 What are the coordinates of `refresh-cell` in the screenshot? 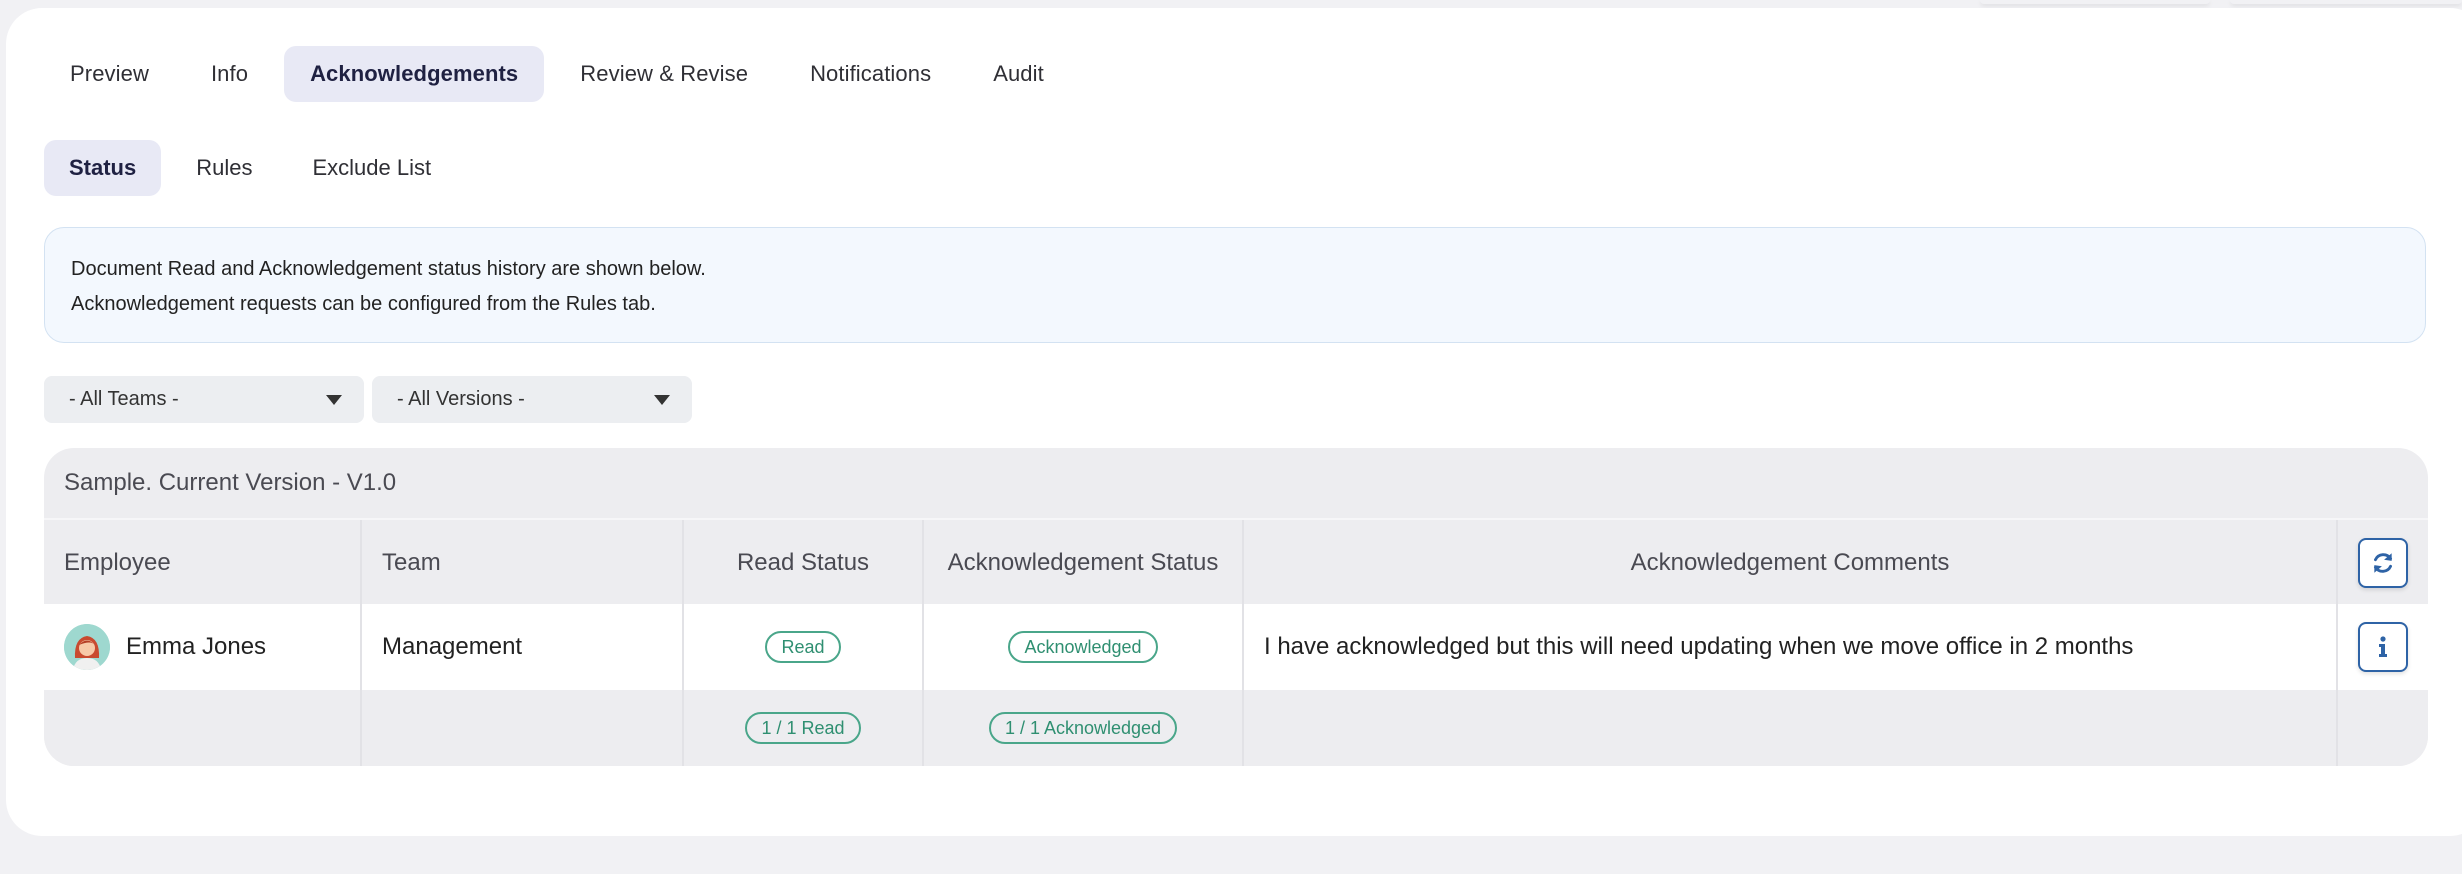 It's located at (2383, 563).